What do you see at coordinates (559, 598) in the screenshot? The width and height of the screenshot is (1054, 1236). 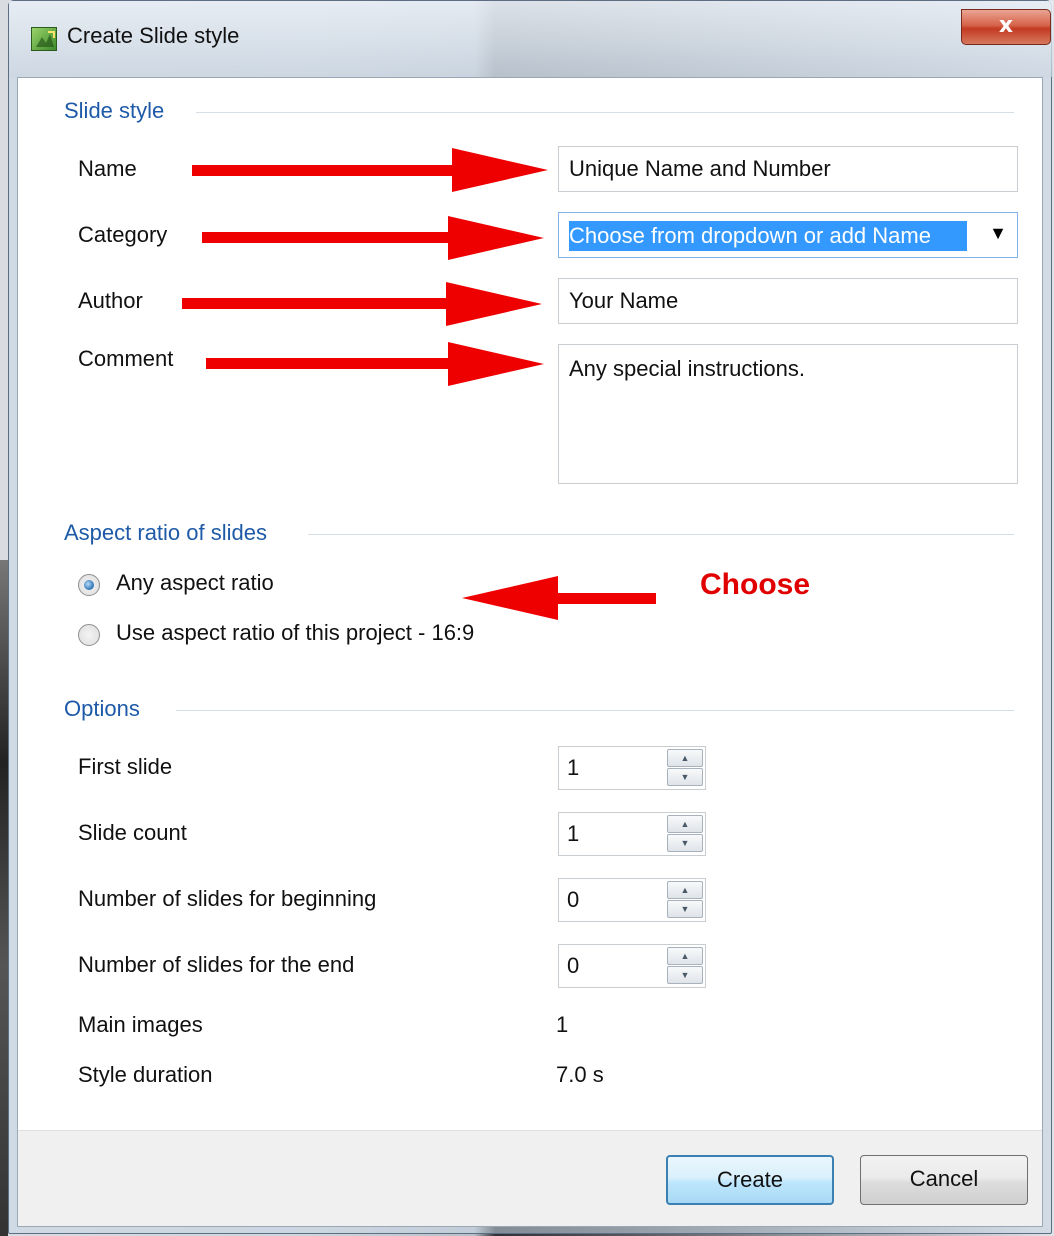 I see `arrow-to-aspect-ratio-icon` at bounding box center [559, 598].